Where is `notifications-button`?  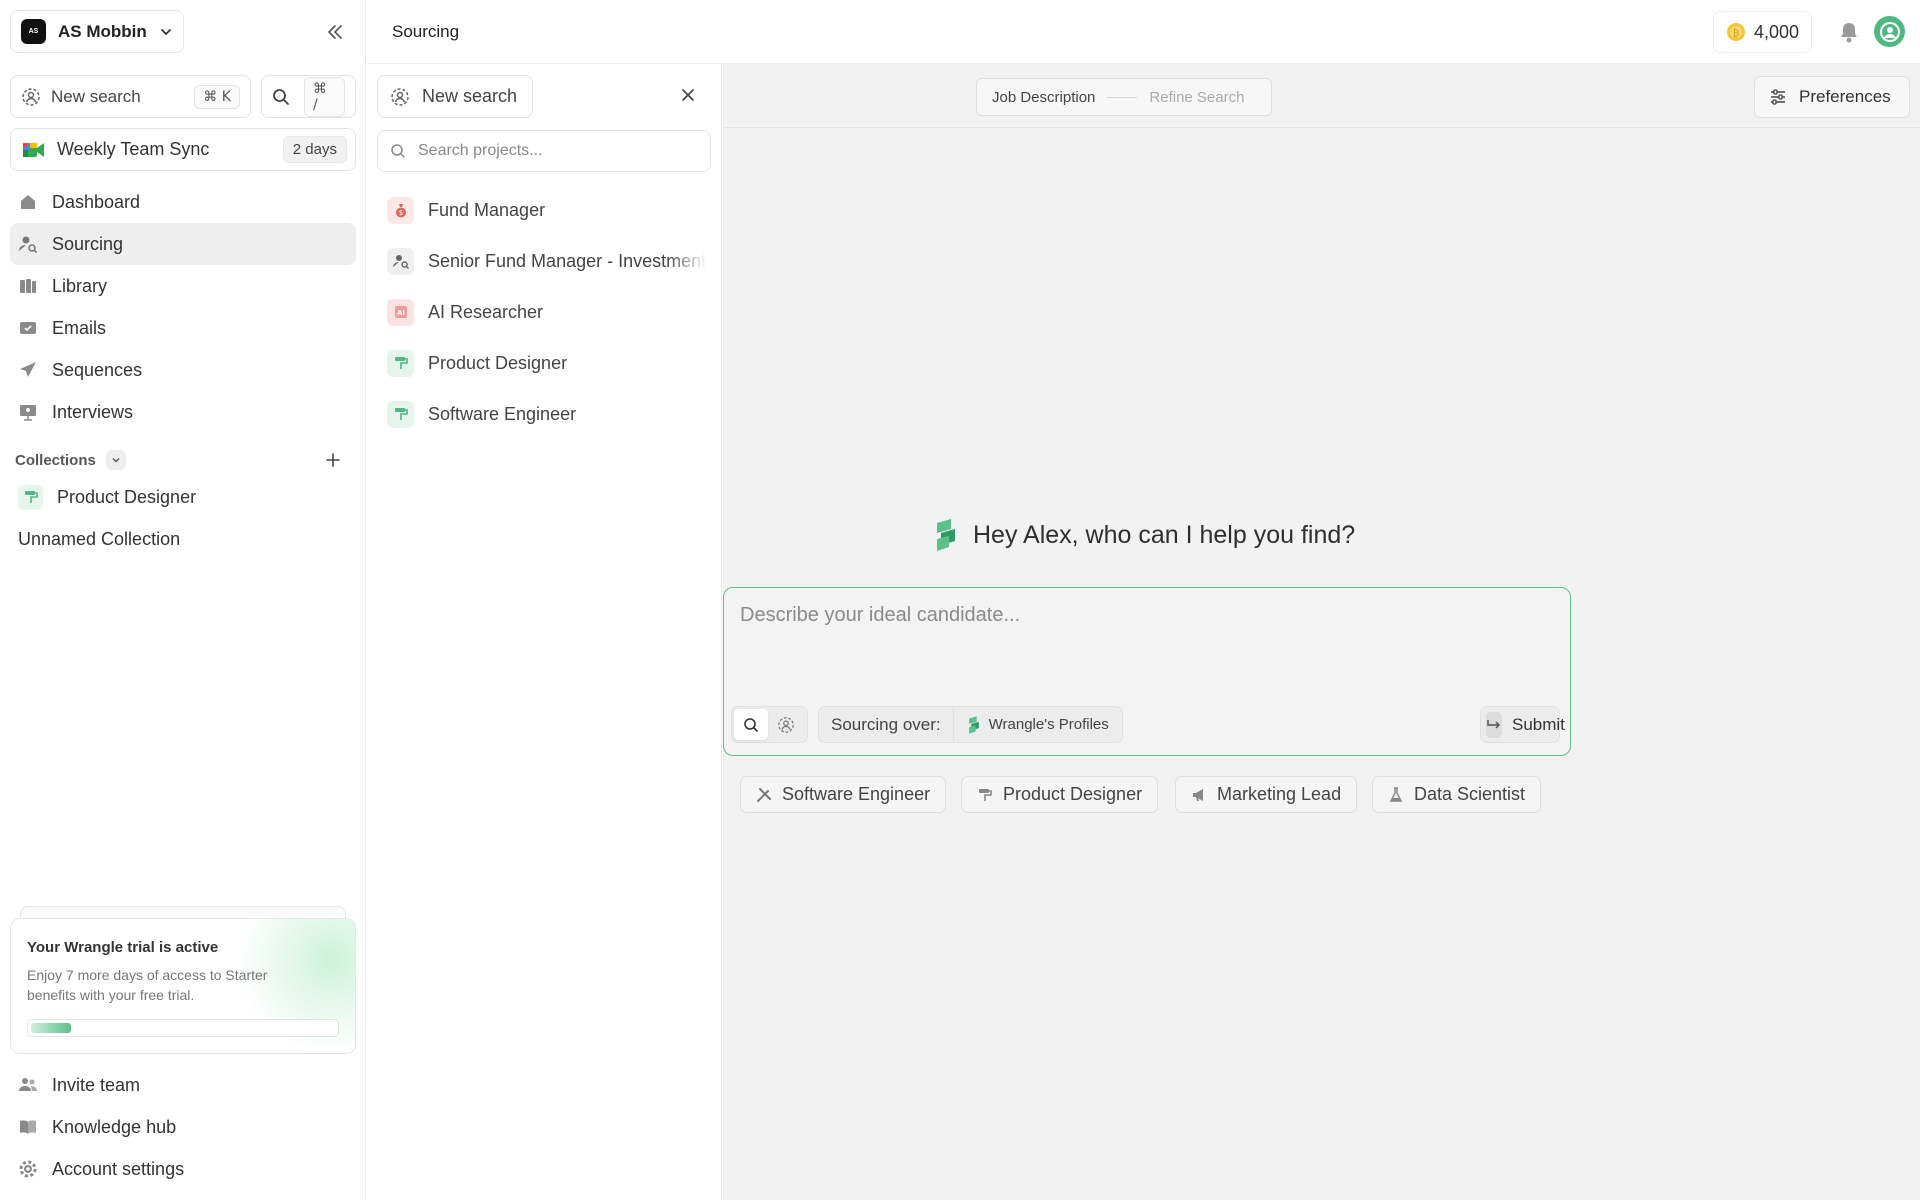 notifications-button is located at coordinates (1849, 32).